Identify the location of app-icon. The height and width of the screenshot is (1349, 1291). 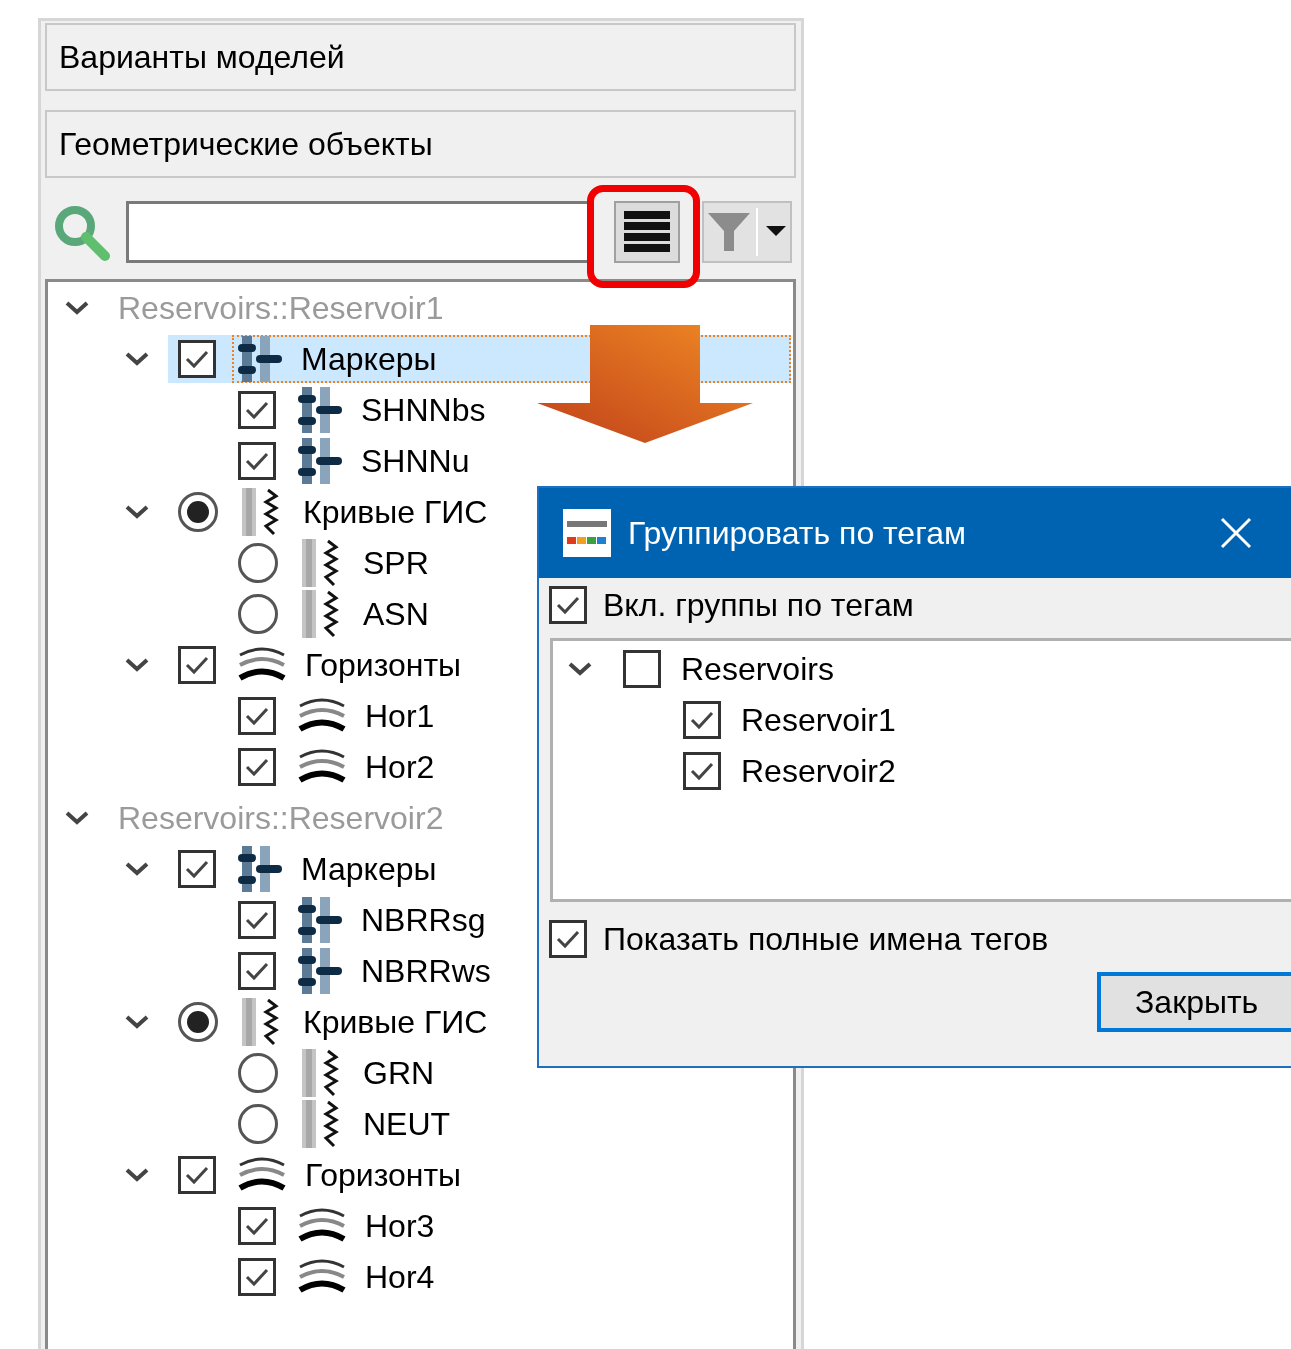
(587, 533).